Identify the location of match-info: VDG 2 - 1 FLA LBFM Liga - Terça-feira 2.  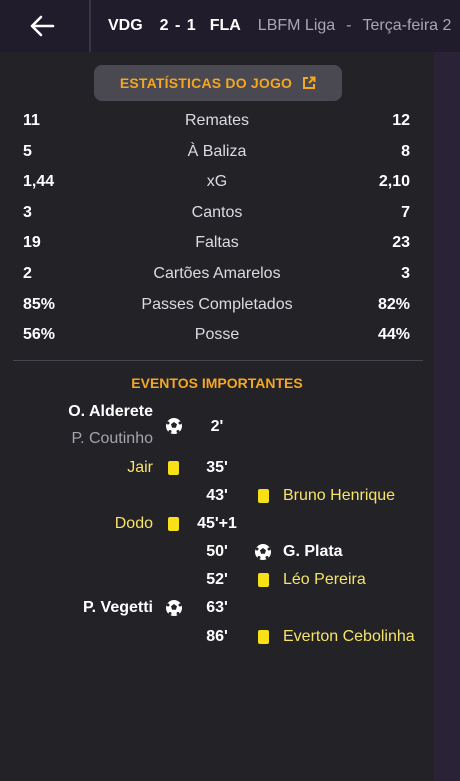
(279, 26).